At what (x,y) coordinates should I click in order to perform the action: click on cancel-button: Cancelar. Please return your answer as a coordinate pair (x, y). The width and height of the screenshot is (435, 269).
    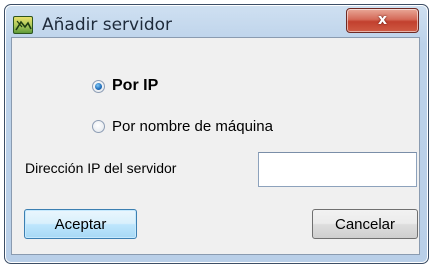
    Looking at the image, I should click on (365, 224).